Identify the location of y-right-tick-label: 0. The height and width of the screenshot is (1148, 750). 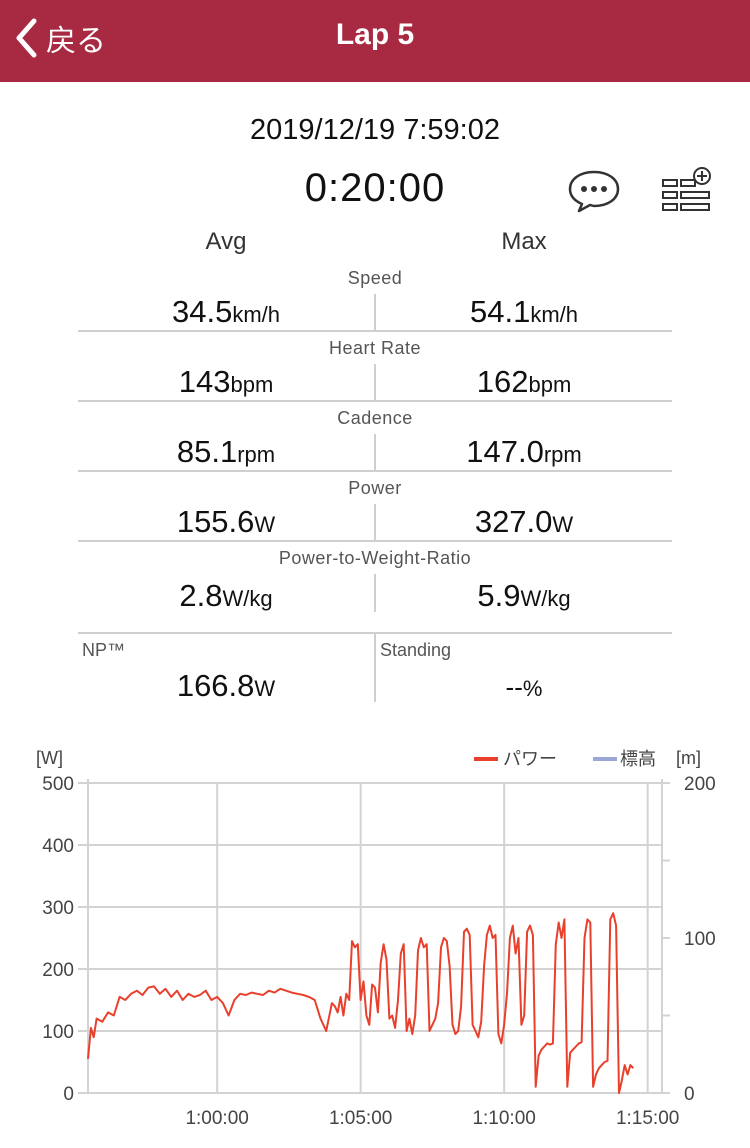
(689, 1094).